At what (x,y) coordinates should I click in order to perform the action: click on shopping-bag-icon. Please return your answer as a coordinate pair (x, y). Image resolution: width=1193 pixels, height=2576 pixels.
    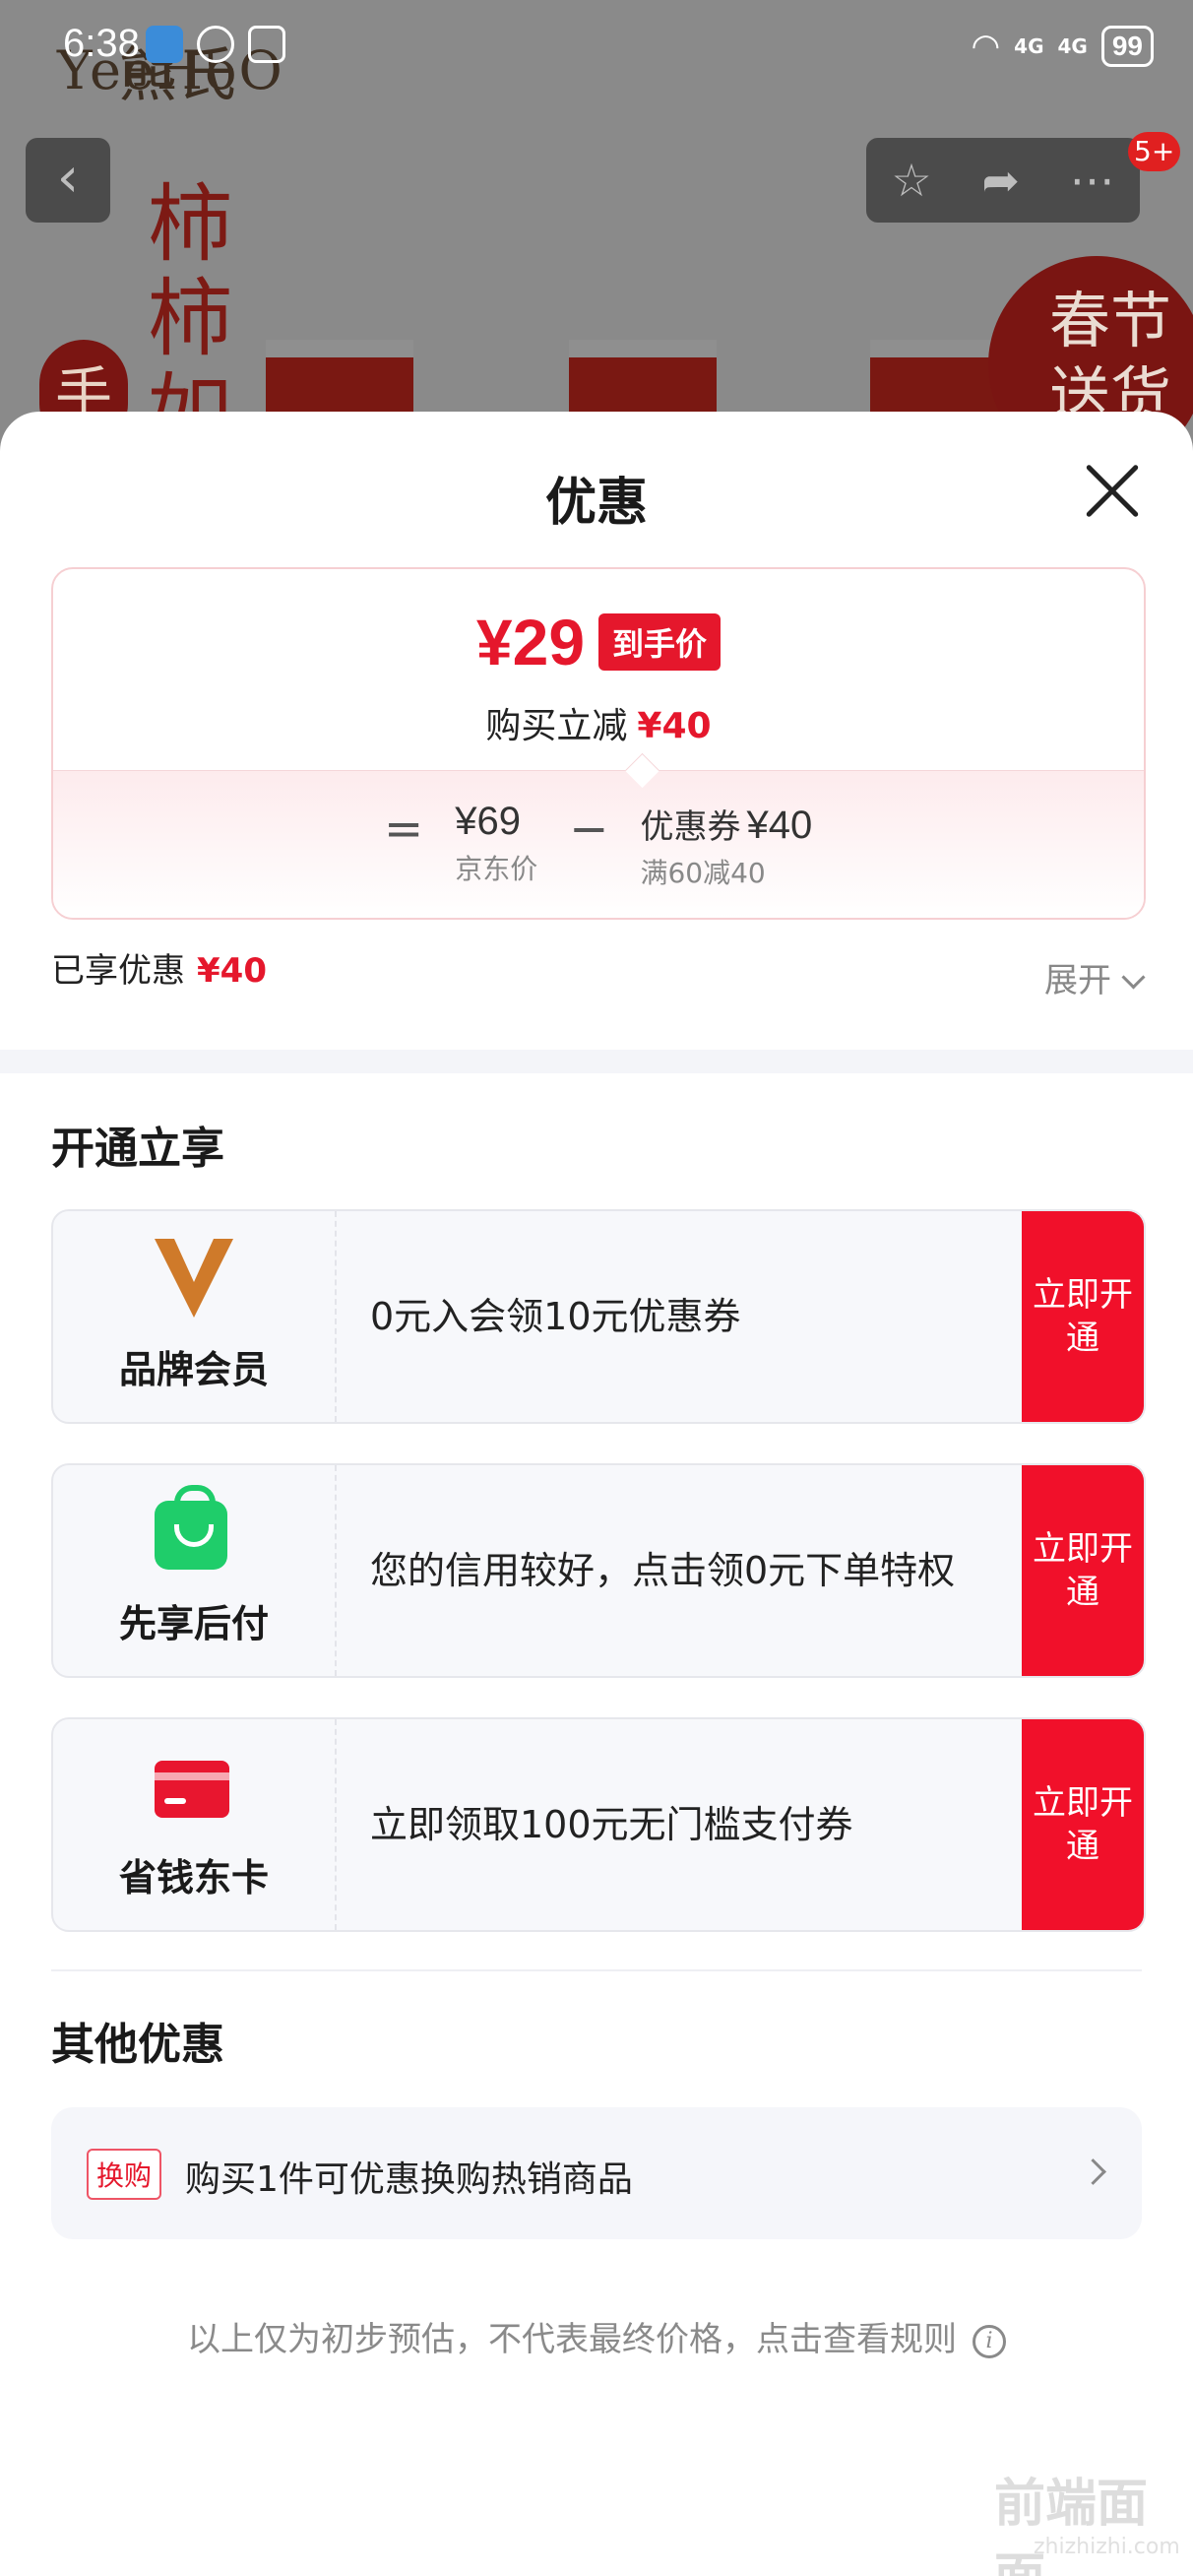
    Looking at the image, I should click on (194, 1528).